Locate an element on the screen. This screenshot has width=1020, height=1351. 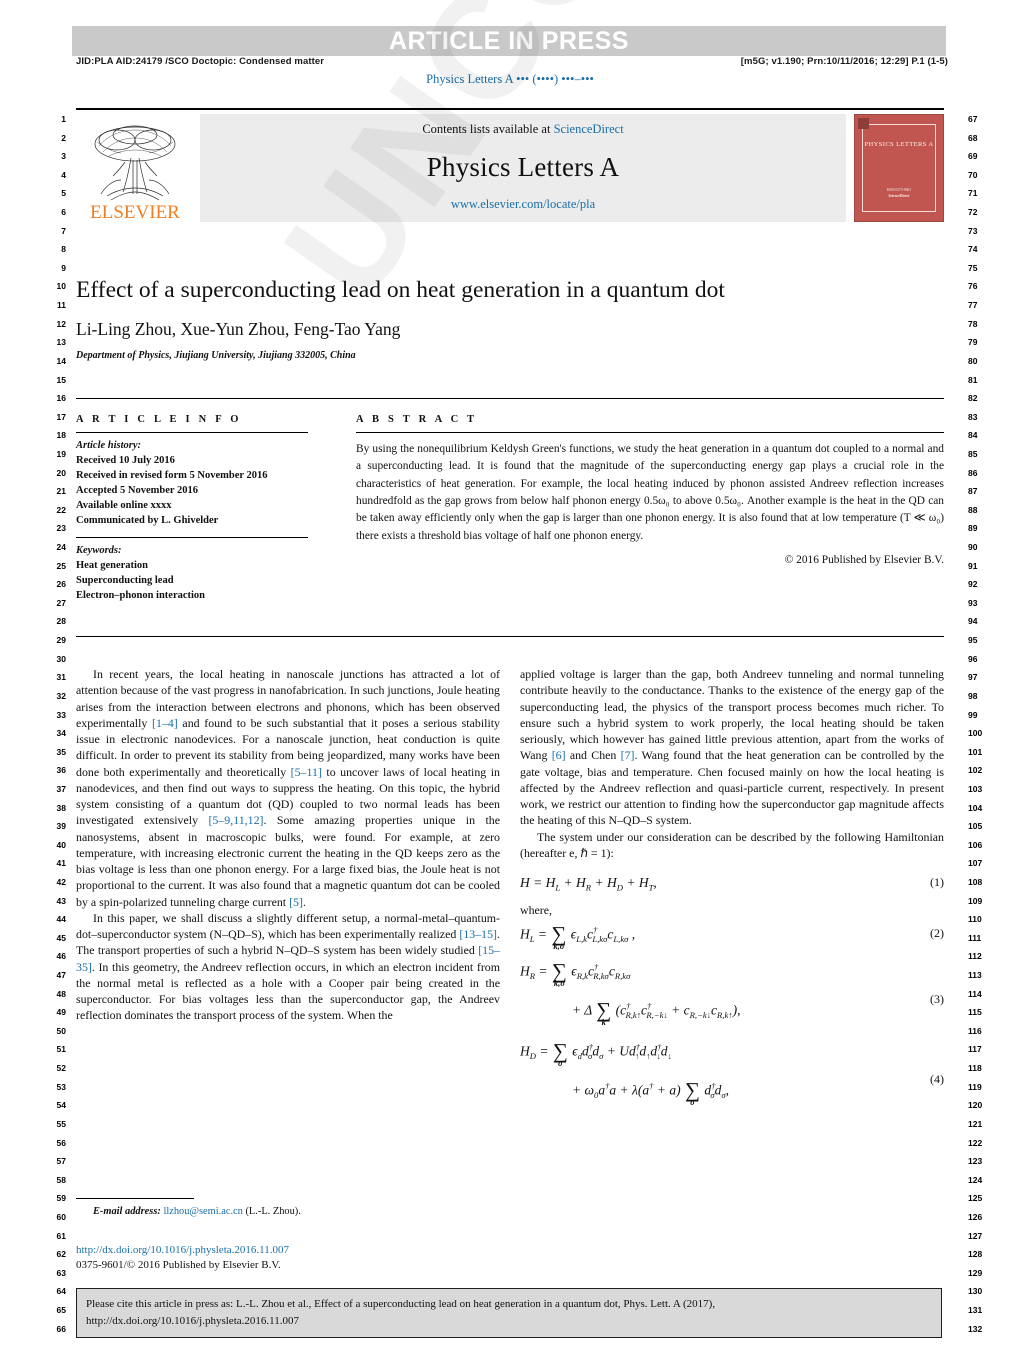
line-number: 118 is located at coordinates (975, 1068).